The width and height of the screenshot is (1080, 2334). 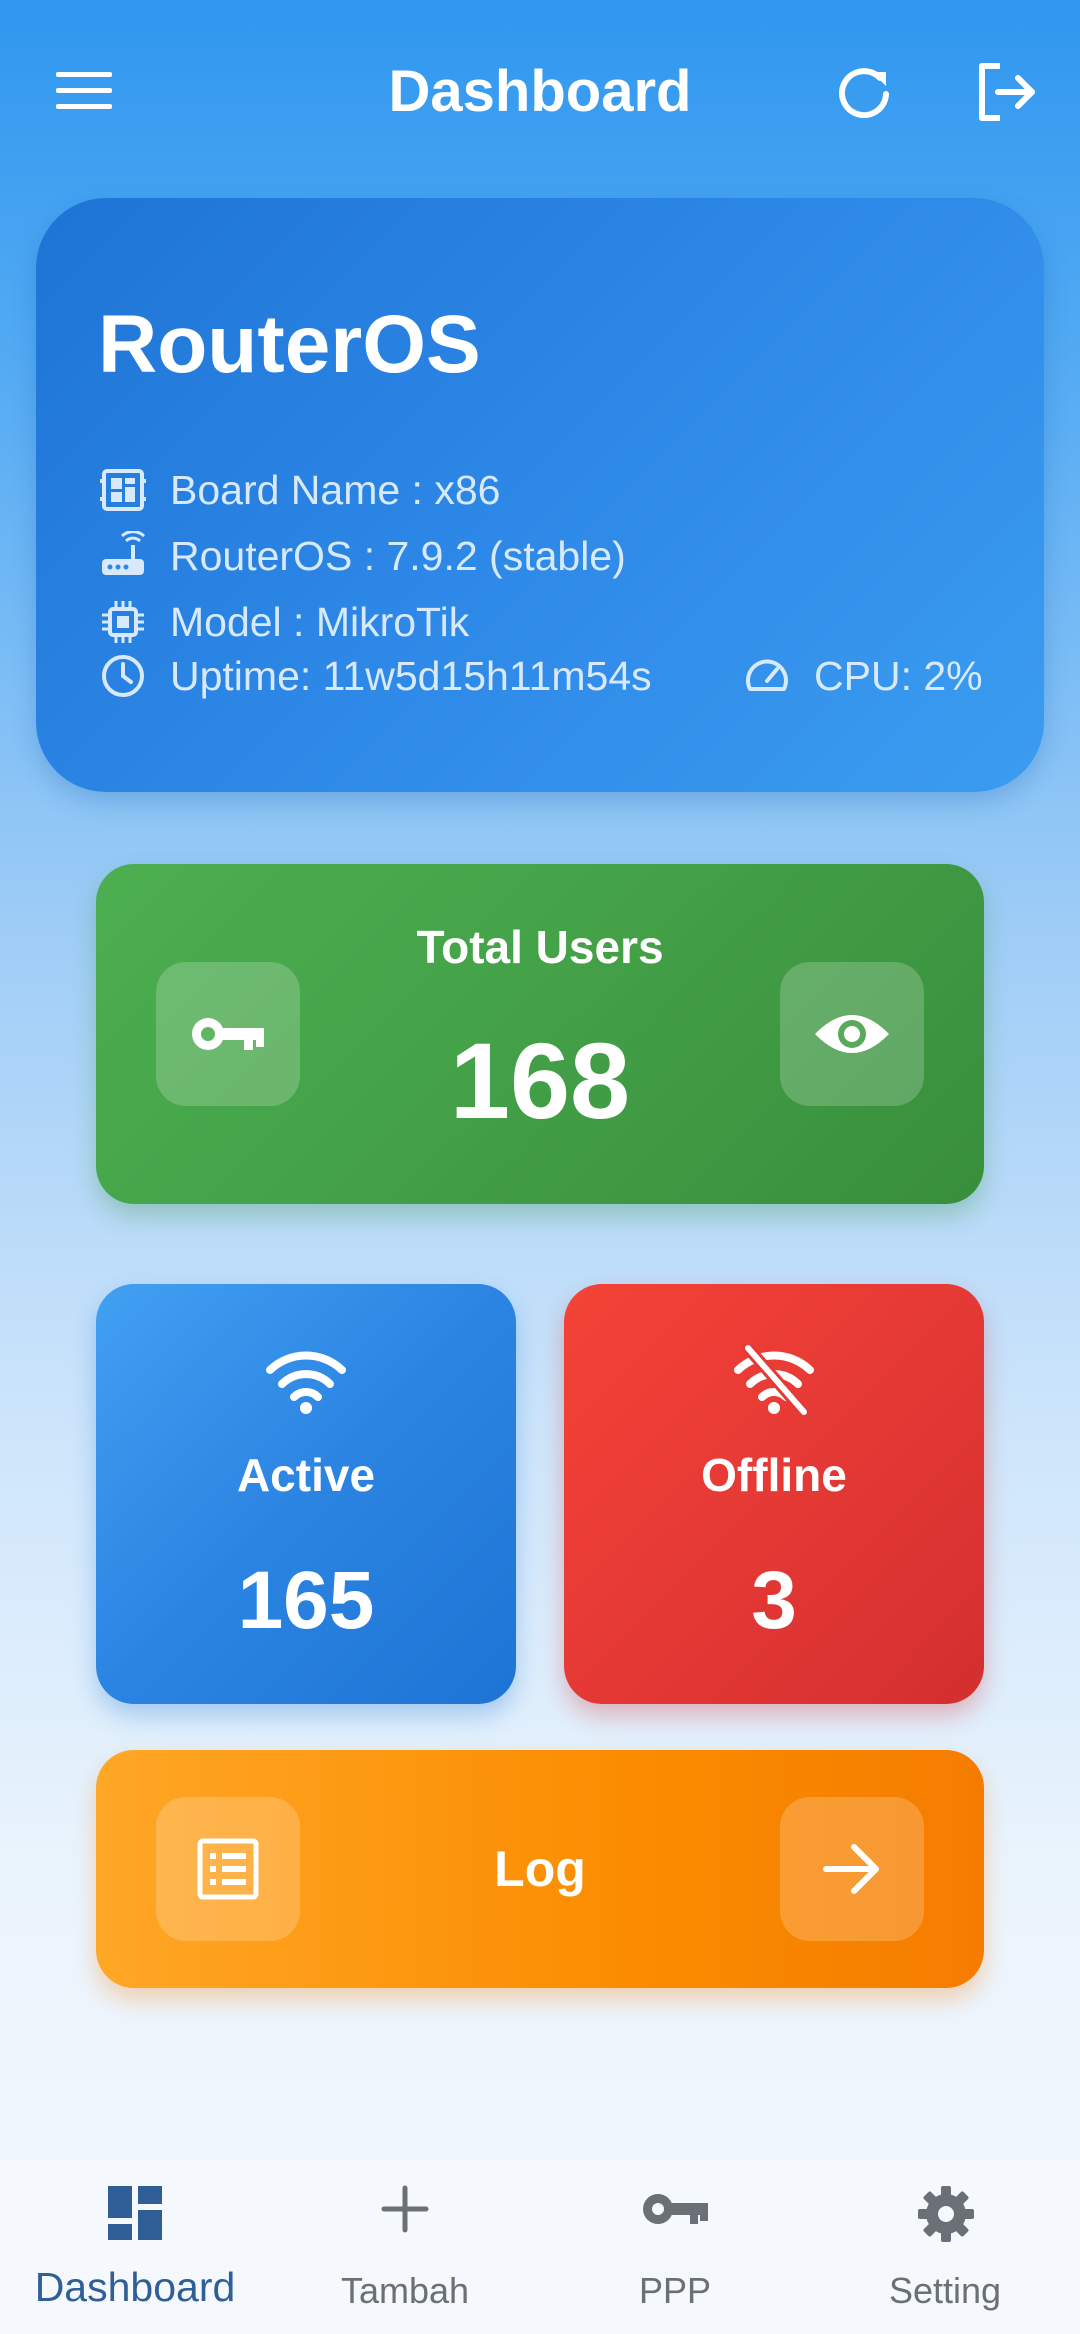 What do you see at coordinates (405, 2290) in the screenshot?
I see `nav-label-tambah: Tambah` at bounding box center [405, 2290].